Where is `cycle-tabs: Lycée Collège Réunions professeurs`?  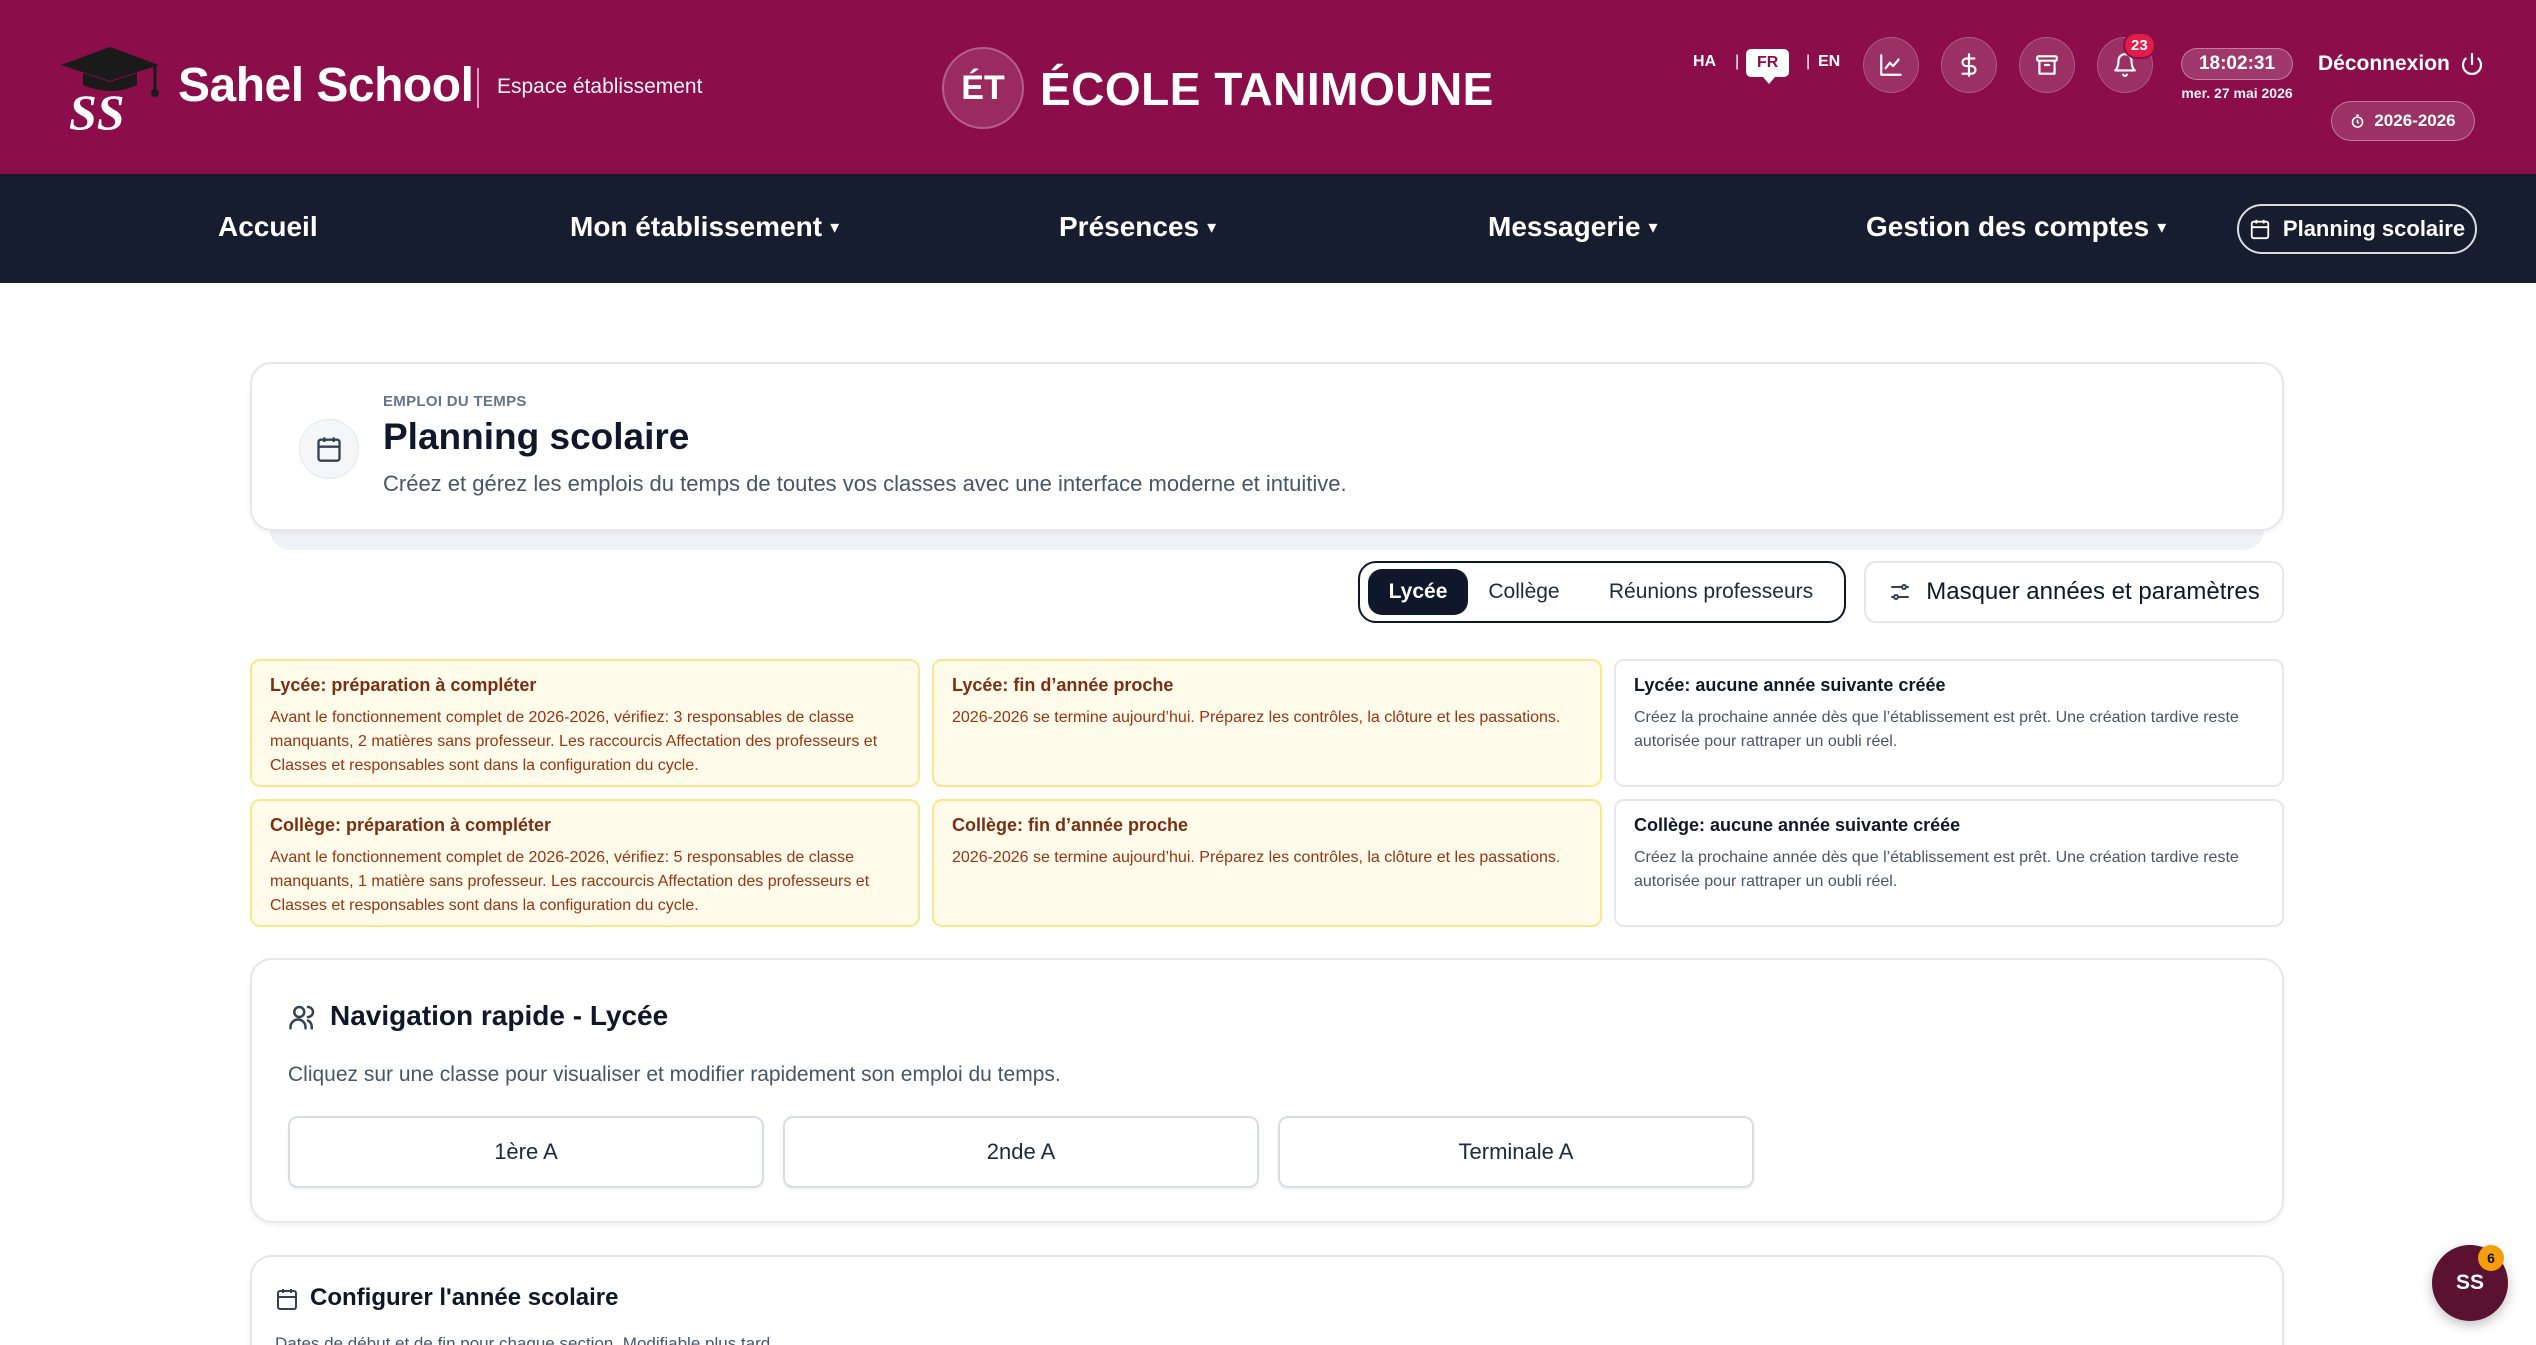
cycle-tabs: Lycée Collège Réunions professeurs is located at coordinates (1602, 592).